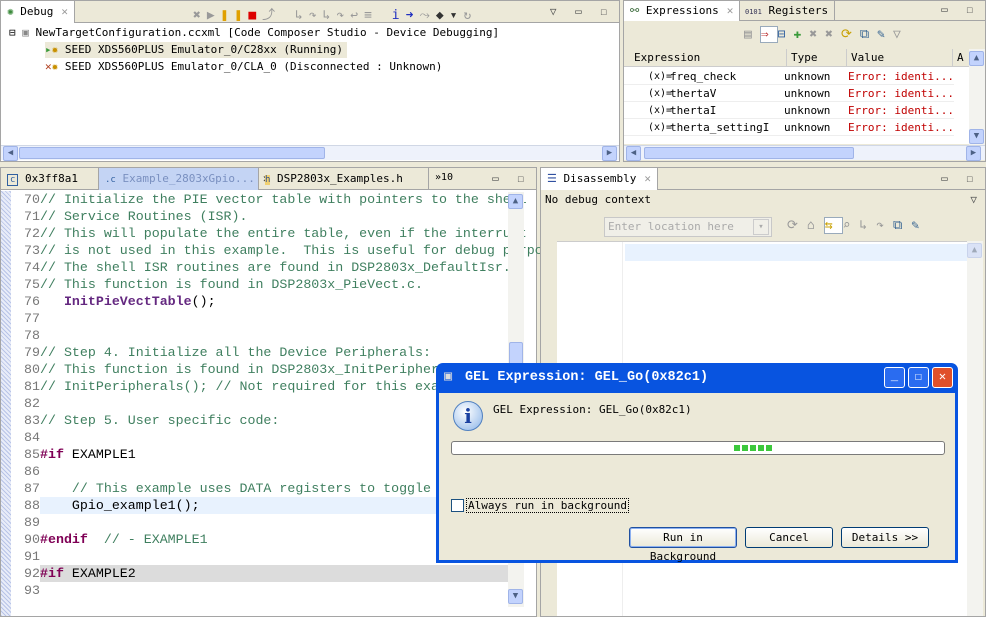 The height and width of the screenshot is (617, 986). What do you see at coordinates (817, 34) in the screenshot?
I see `remove-icon: ✖` at bounding box center [817, 34].